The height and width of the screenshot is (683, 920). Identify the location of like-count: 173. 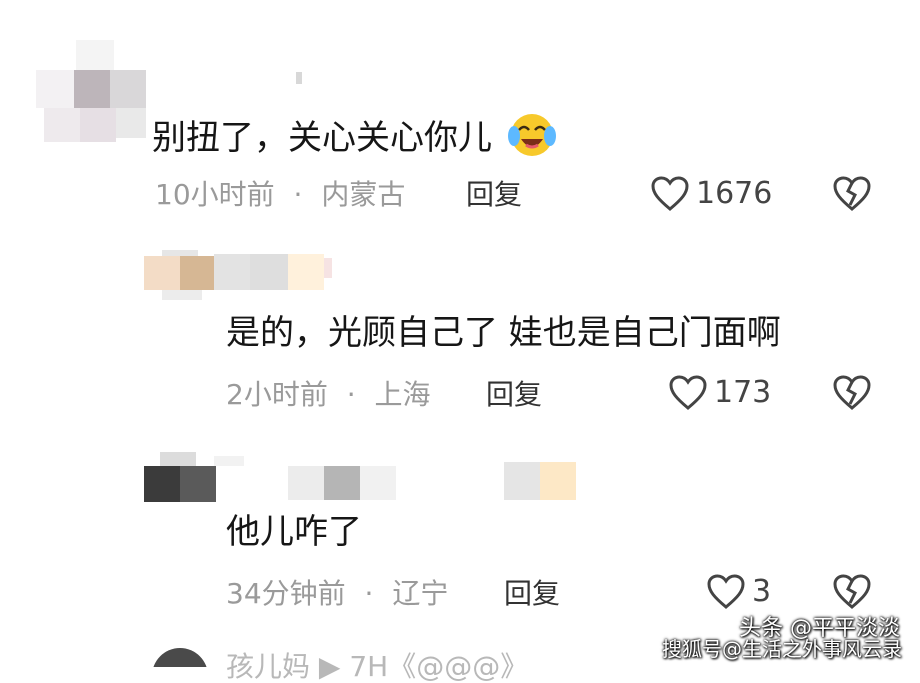
(743, 392).